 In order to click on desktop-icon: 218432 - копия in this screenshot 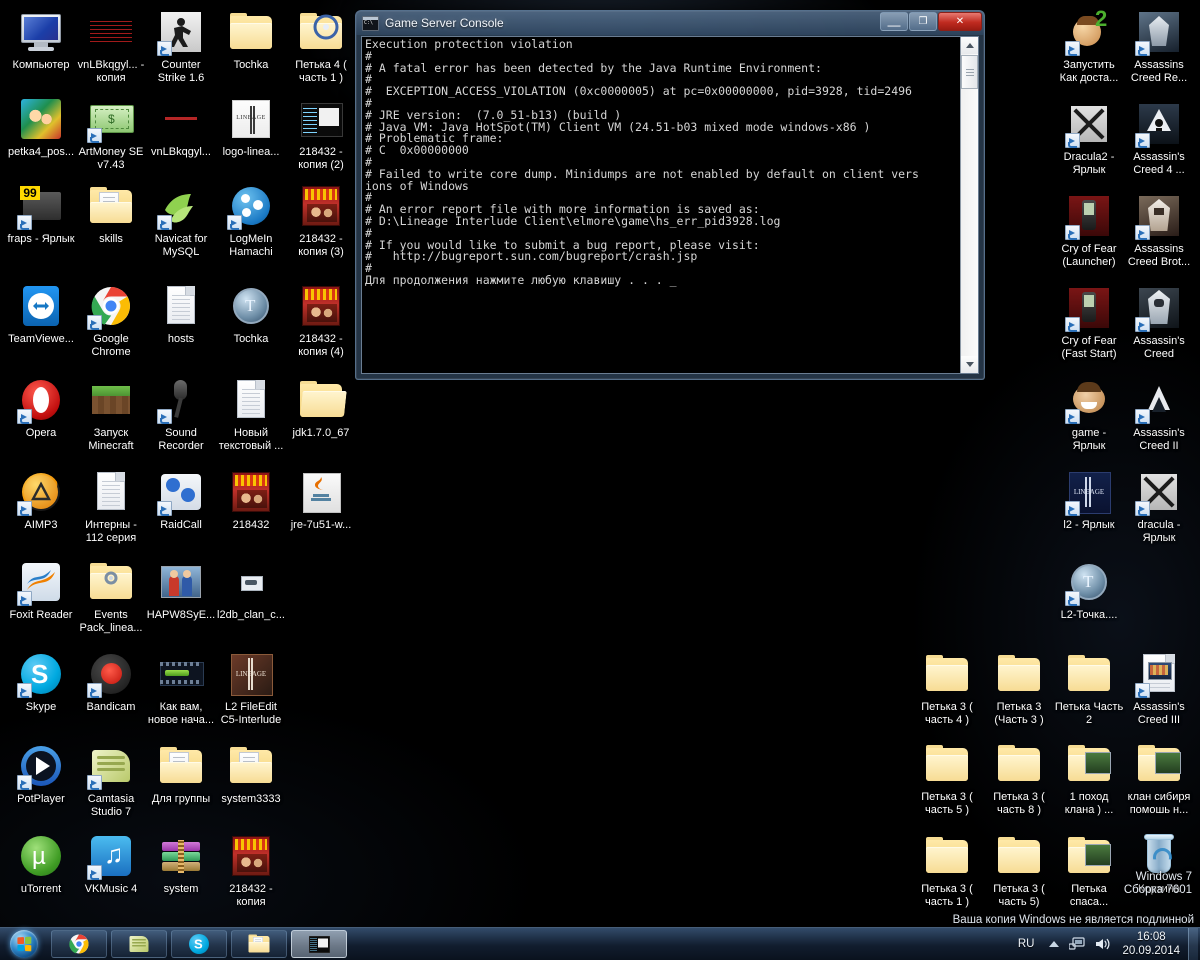, I will do `click(251, 870)`.